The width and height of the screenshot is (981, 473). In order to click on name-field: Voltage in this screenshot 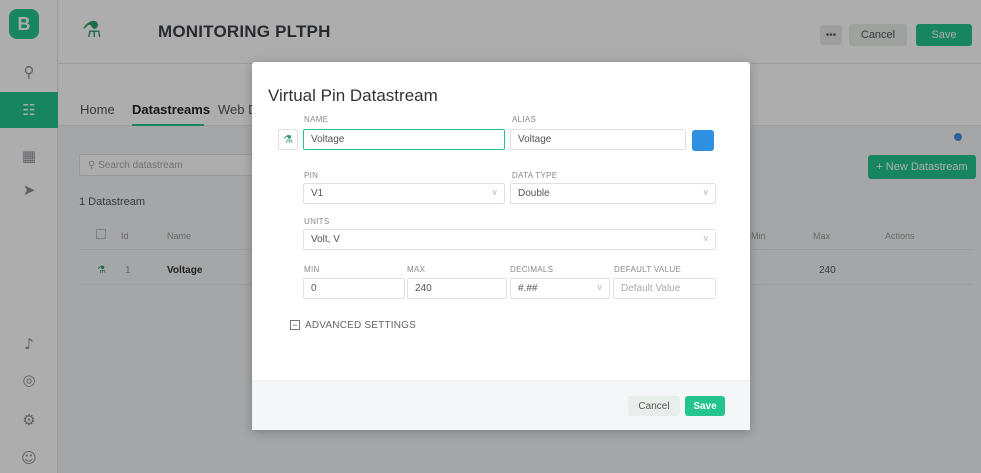, I will do `click(404, 139)`.